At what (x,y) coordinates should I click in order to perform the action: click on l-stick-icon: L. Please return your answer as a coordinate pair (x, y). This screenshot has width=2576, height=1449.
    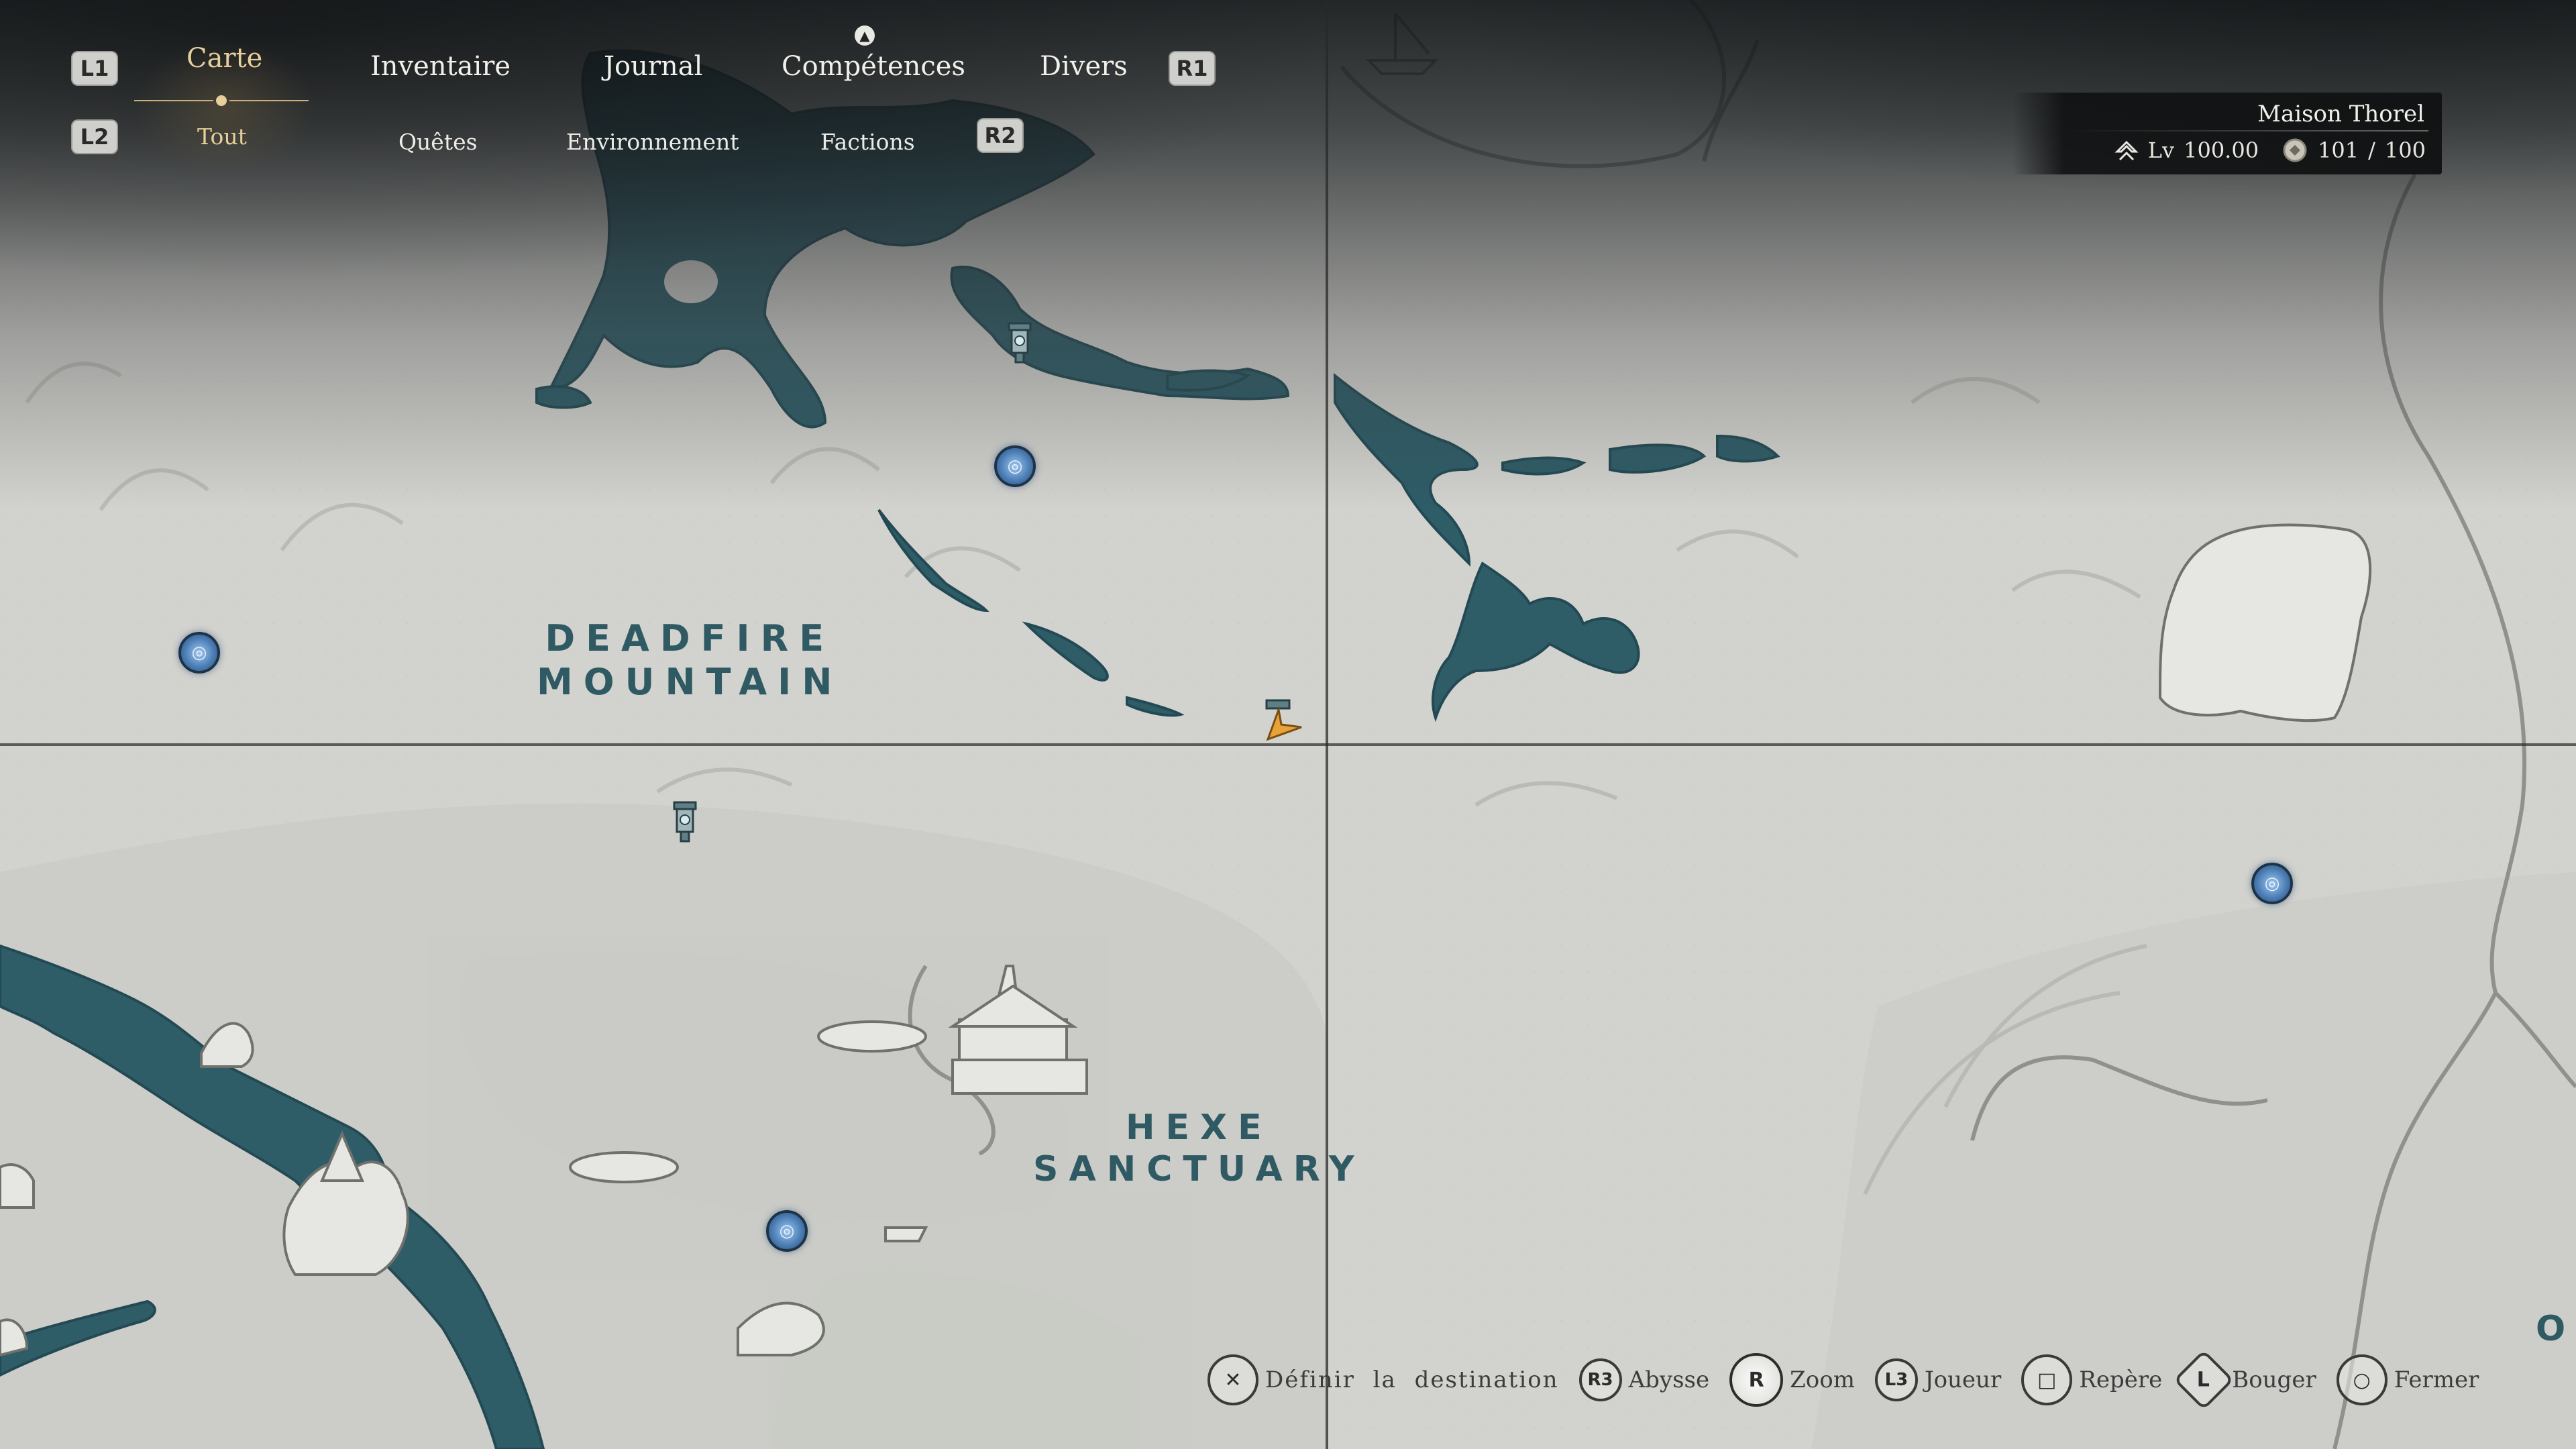
    Looking at the image, I should click on (2204, 1380).